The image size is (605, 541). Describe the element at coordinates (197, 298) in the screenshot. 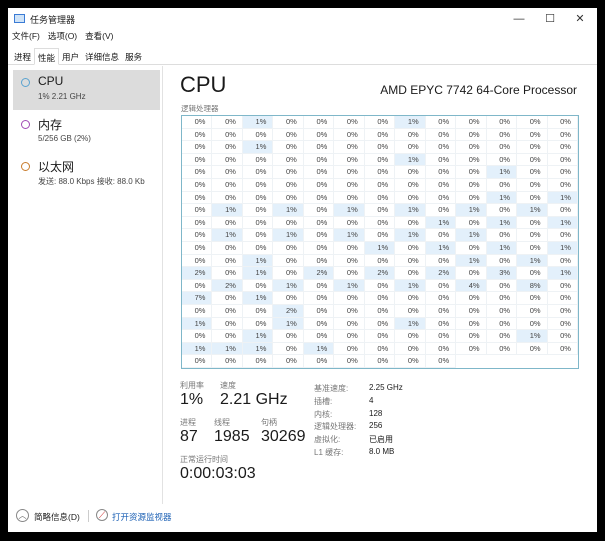

I see `cpu-core-cell: 7%` at that location.